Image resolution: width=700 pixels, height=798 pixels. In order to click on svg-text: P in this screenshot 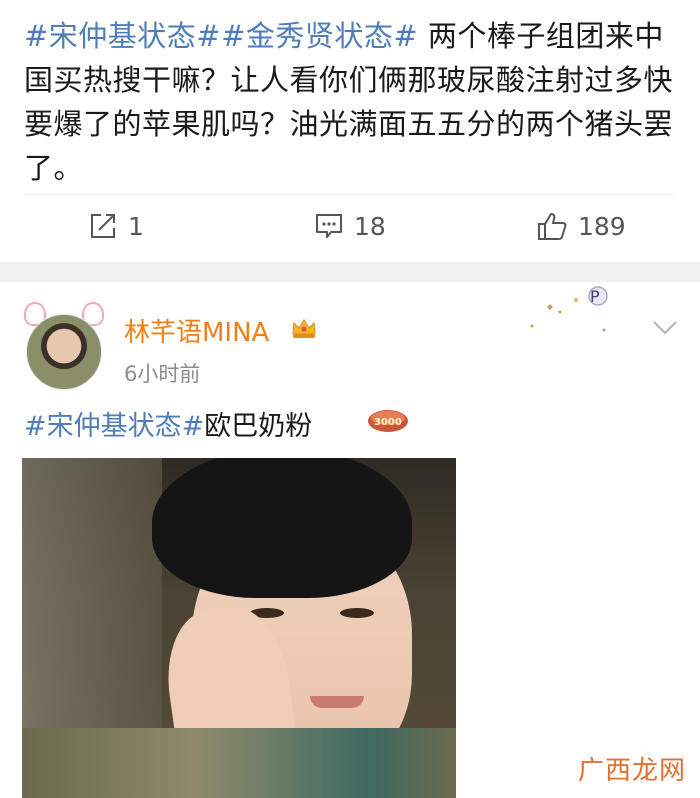, I will do `click(595, 296)`.